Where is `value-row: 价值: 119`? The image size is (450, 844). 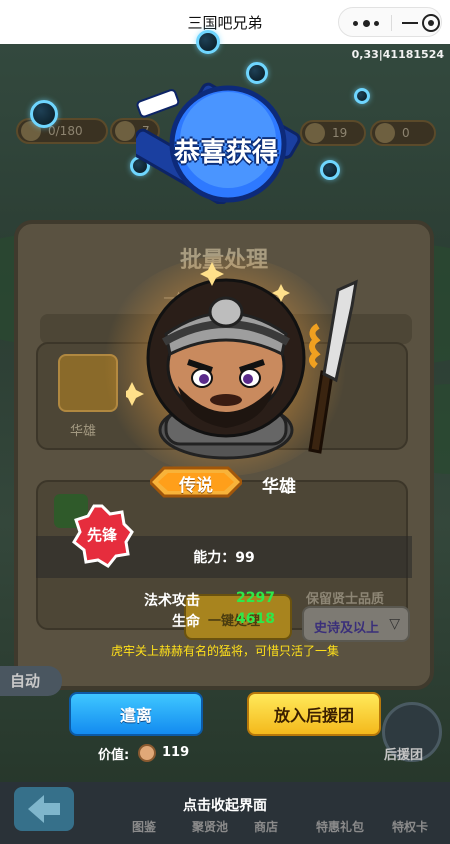
value-row: 价值: 119 is located at coordinates (143, 754).